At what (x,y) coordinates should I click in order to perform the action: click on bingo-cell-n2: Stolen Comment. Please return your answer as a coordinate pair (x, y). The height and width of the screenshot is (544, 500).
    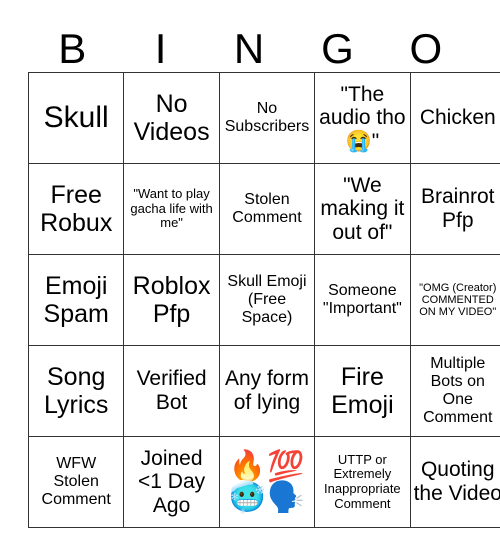
    Looking at the image, I should click on (267, 209).